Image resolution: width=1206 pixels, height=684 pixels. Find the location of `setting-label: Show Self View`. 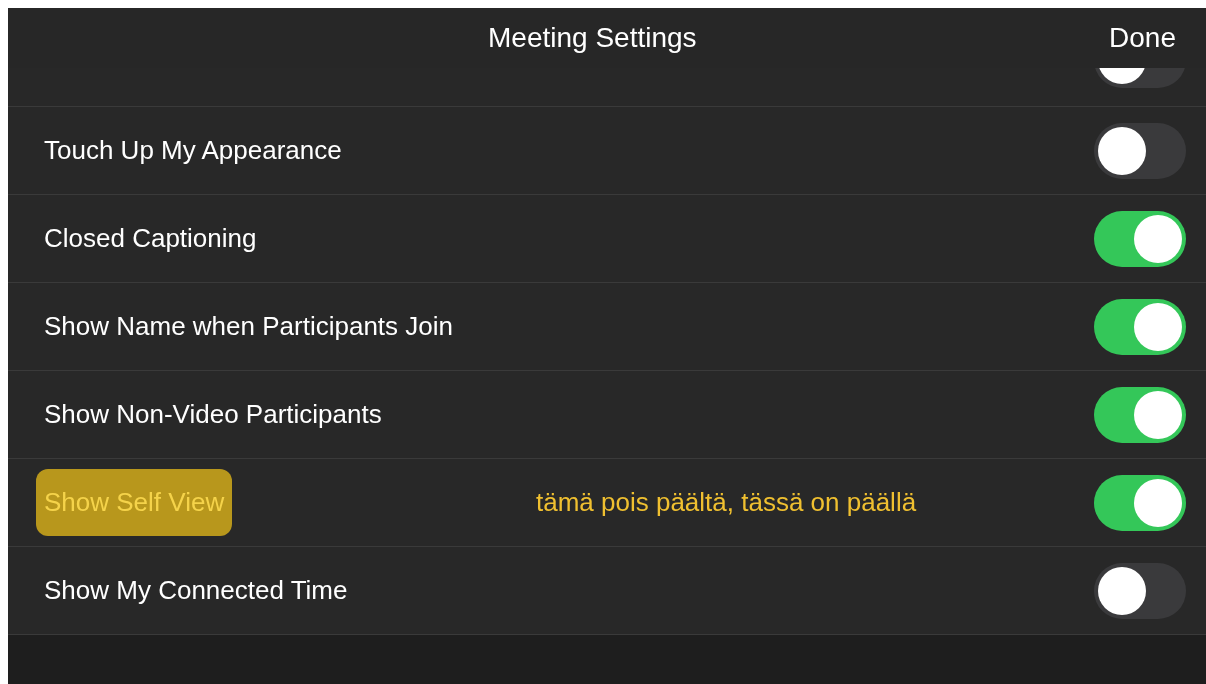

setting-label: Show Self View is located at coordinates (134, 502).